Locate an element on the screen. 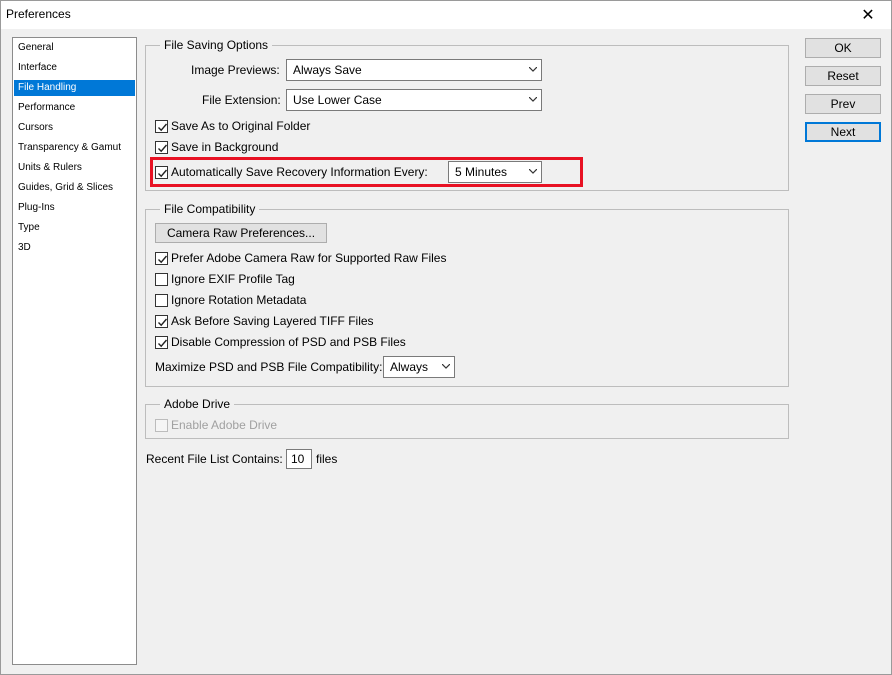  save-in-background-checkbox: Save in Background is located at coordinates (216, 147).